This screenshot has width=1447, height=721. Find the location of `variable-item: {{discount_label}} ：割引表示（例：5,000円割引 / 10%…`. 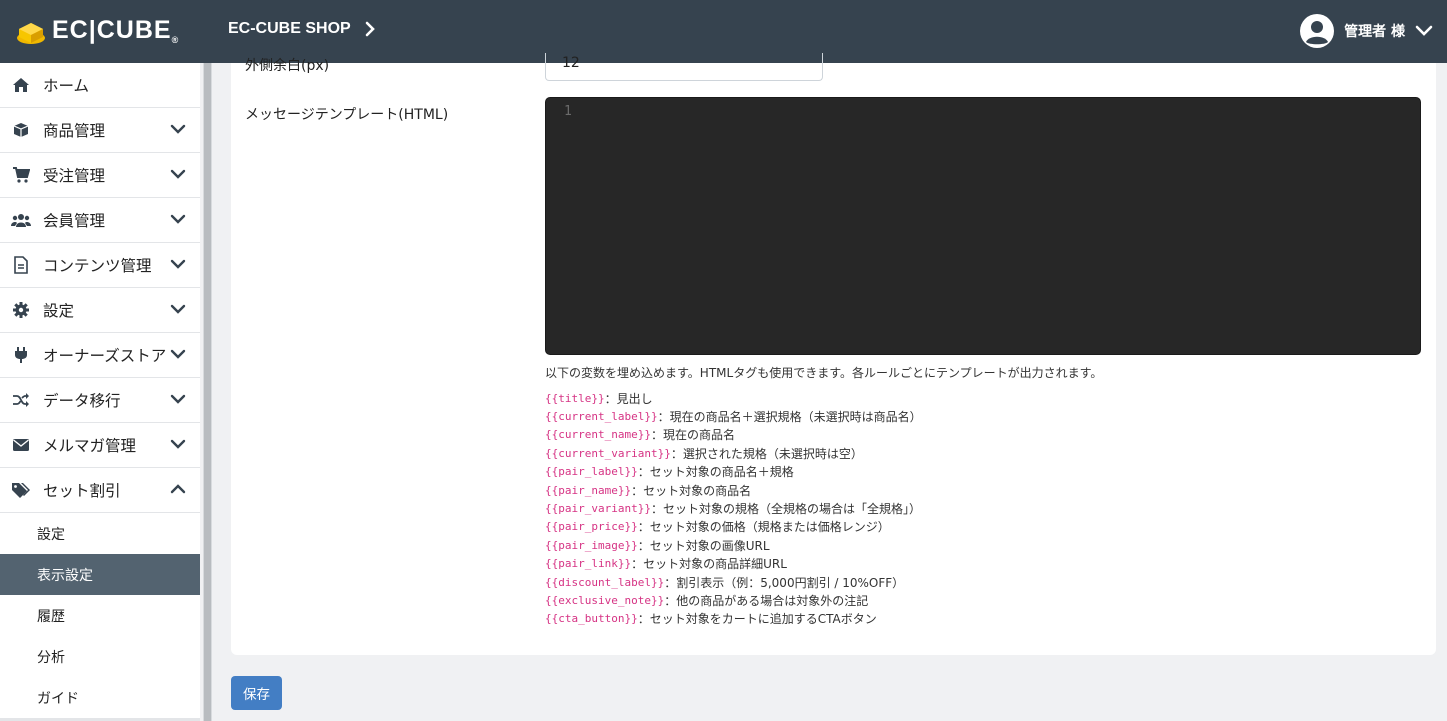

variable-item: {{discount_label}} ：割引表示（例：5,000円割引 / 10%… is located at coordinates (725, 582).